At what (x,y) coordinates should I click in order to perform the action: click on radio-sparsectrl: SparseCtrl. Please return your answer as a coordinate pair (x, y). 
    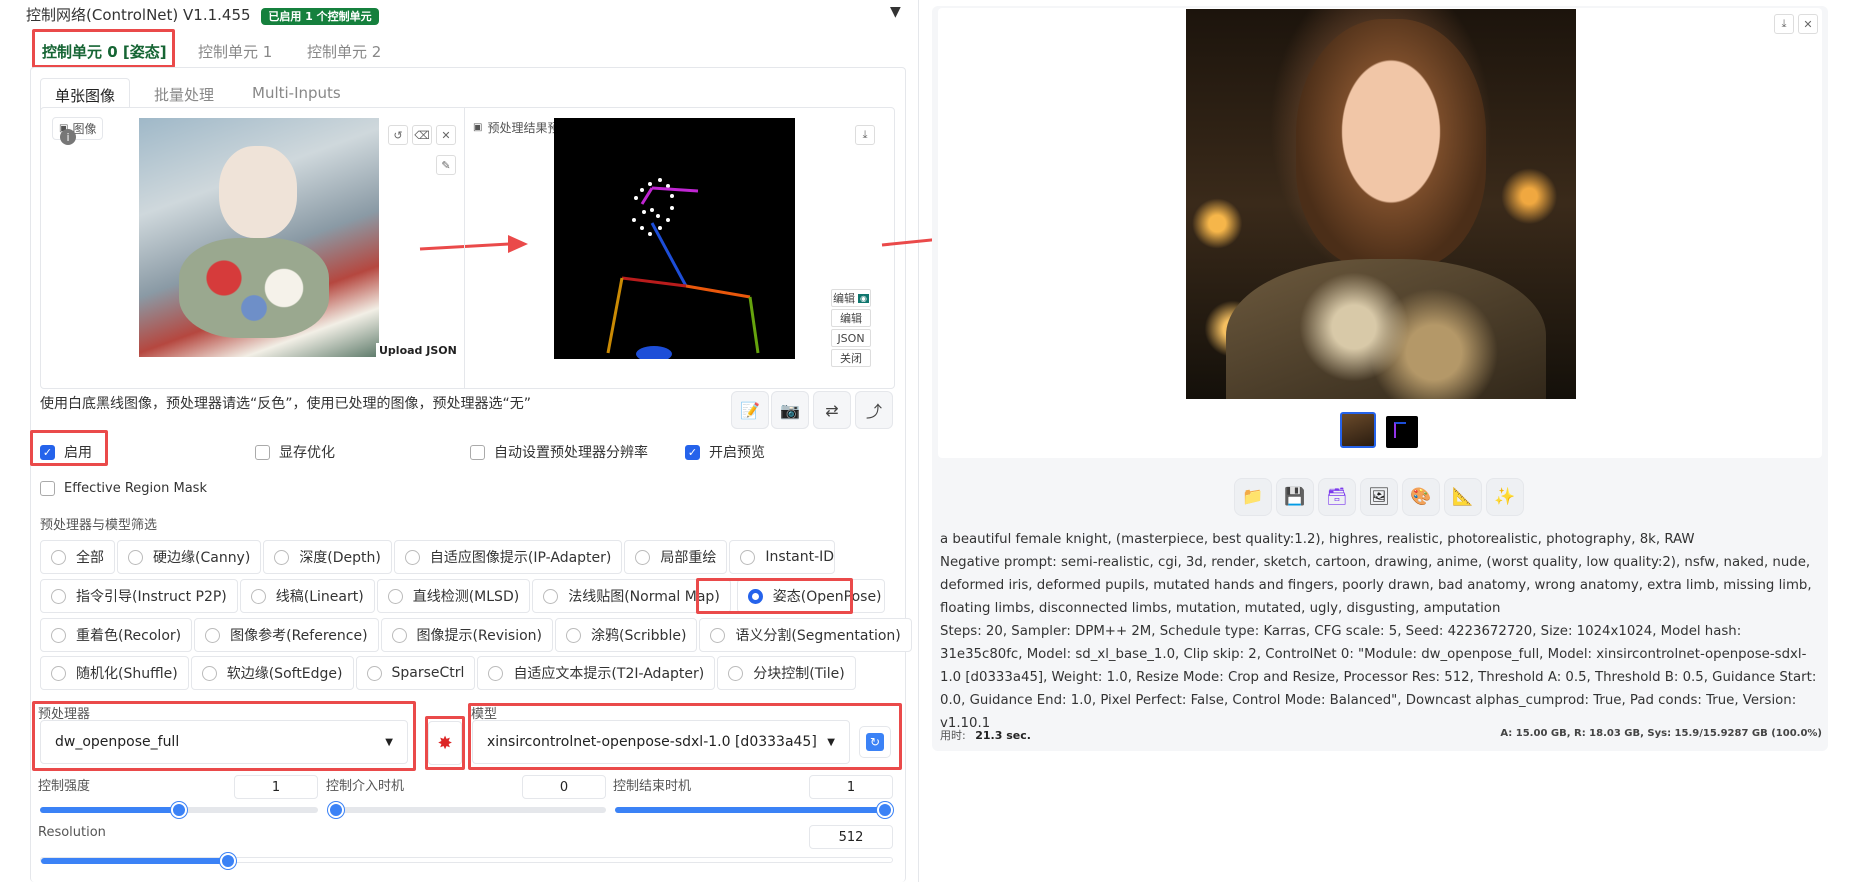
    Looking at the image, I should click on (415, 673).